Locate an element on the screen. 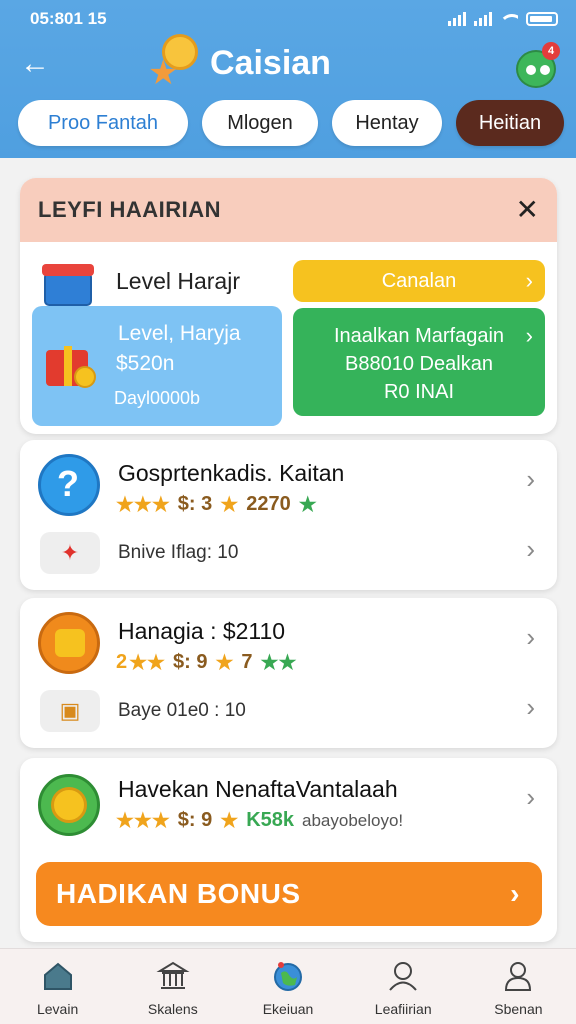 This screenshot has width=576, height=1024. nav-item-home: Levain is located at coordinates (57, 986).